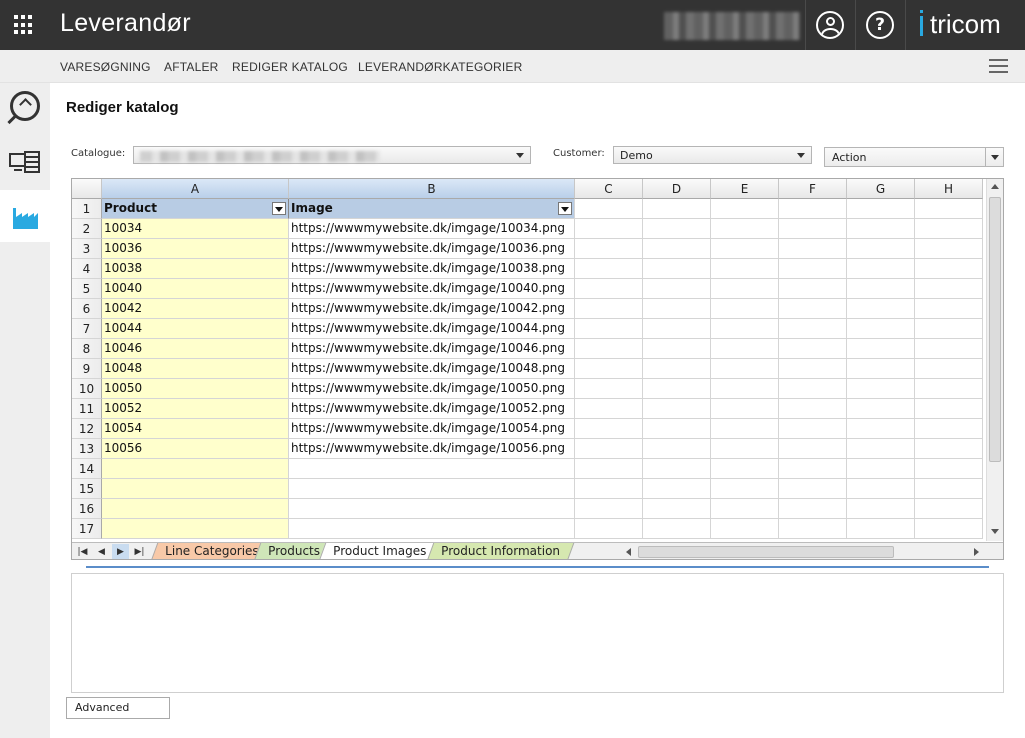 The width and height of the screenshot is (1025, 738). Describe the element at coordinates (87, 429) in the screenshot. I see `row-header: 12` at that location.